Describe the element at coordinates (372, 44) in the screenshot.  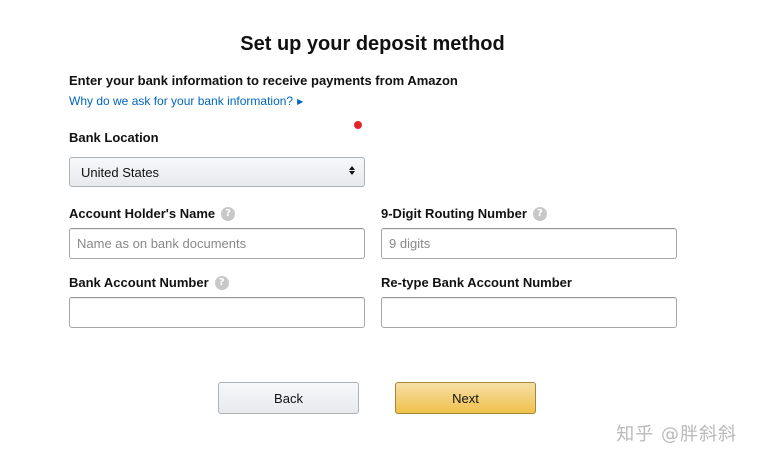
I see `page-title: Set up your deposit method` at that location.